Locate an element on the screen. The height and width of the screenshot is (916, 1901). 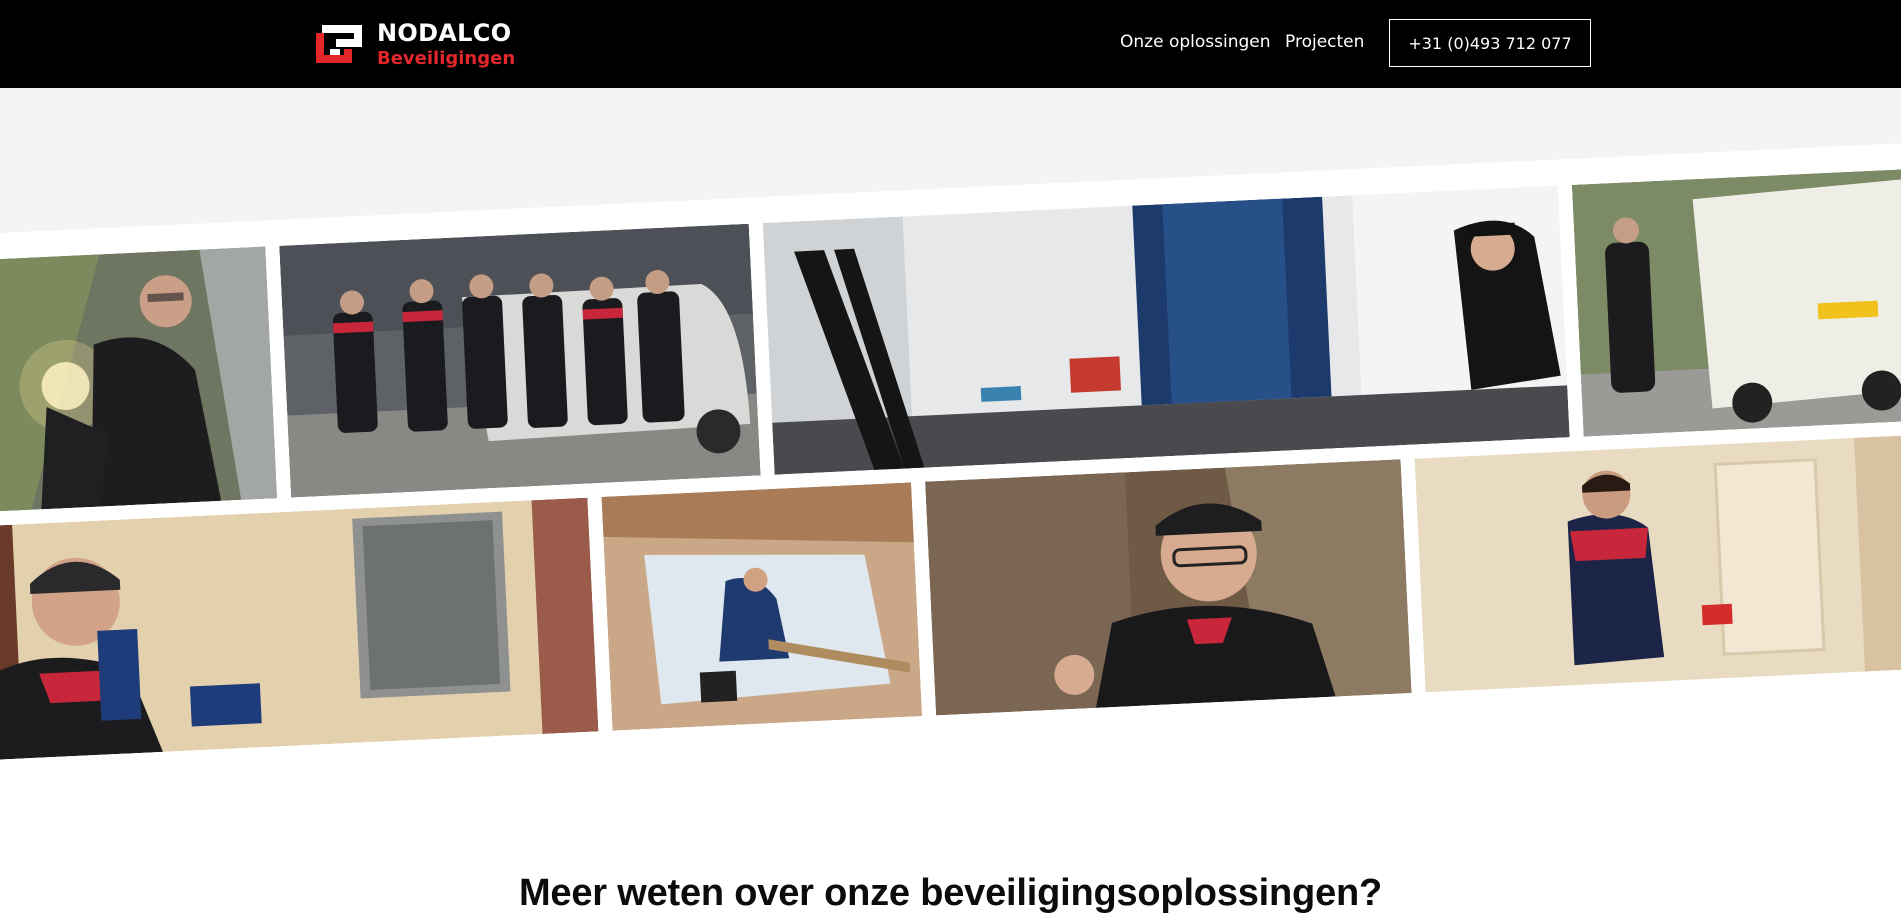
nav-link-onze-oplossingen: Onze oplossingen is located at coordinates (1195, 42).